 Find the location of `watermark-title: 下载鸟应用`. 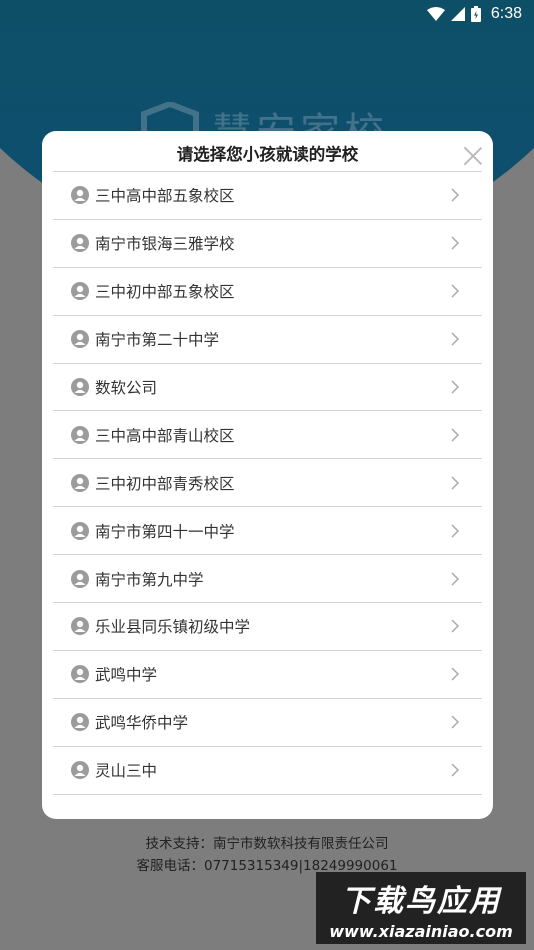

watermark-title: 下载鸟应用 is located at coordinates (421, 901).